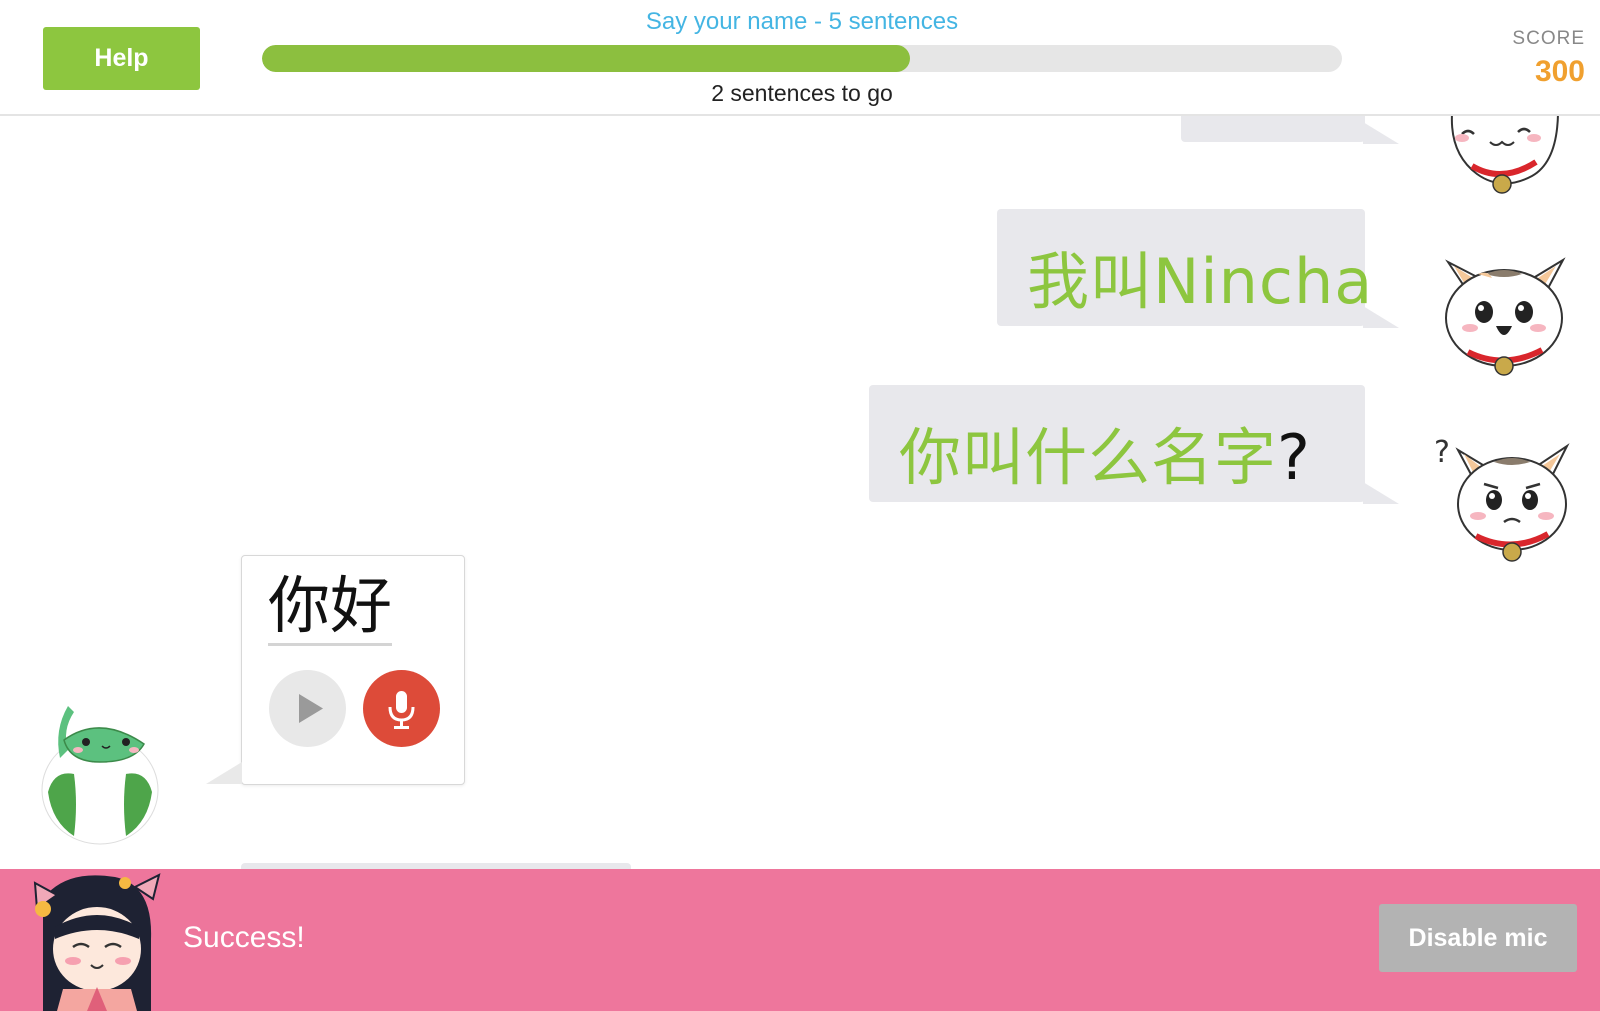 This screenshot has height=1011, width=1600. Describe the element at coordinates (121, 58) in the screenshot. I see `help-button: Help` at that location.